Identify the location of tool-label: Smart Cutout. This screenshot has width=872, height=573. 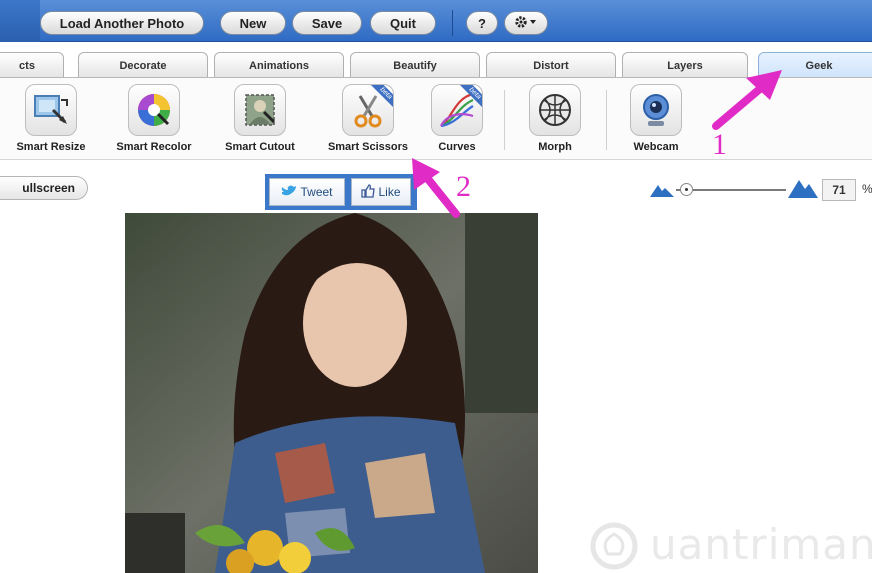
(260, 147).